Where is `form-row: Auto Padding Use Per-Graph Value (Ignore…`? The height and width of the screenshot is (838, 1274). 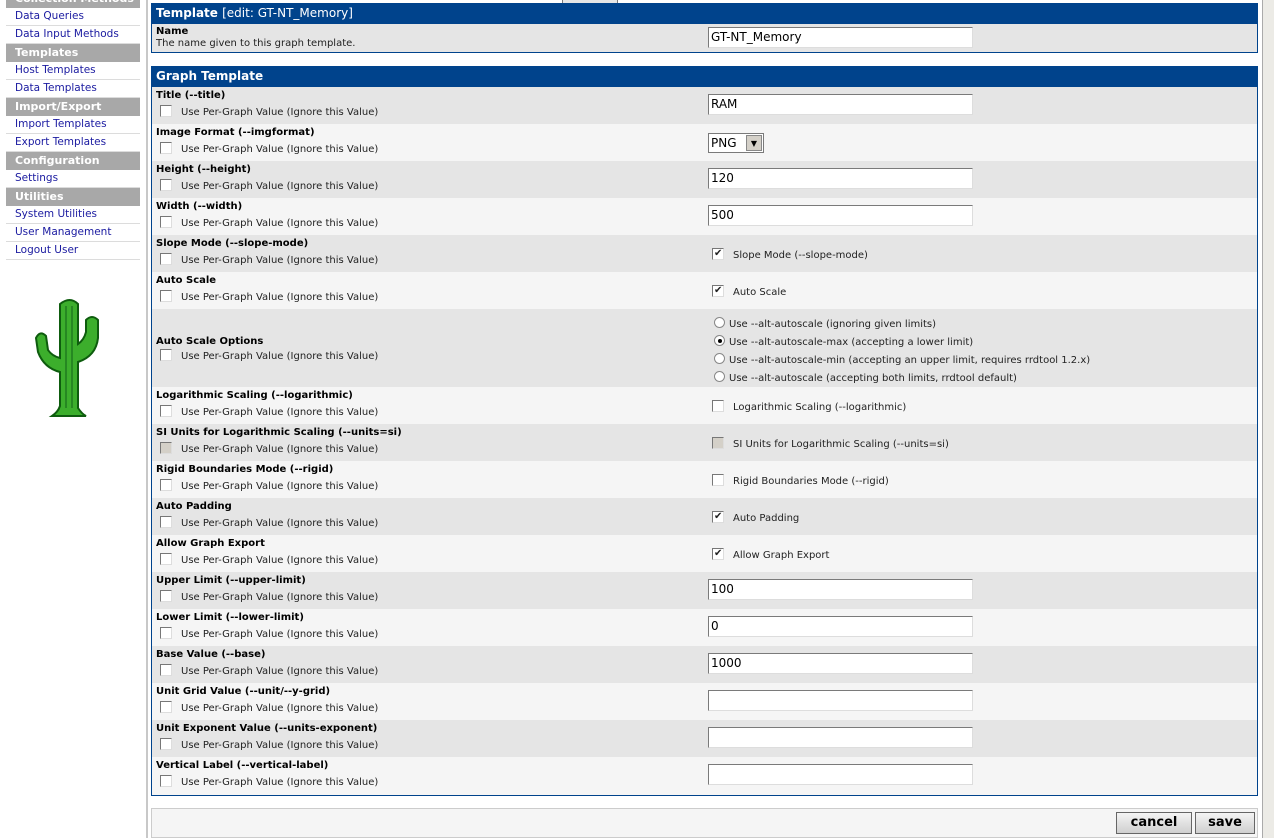 form-row: Auto Padding Use Per-Graph Value (Ignore… is located at coordinates (704, 516).